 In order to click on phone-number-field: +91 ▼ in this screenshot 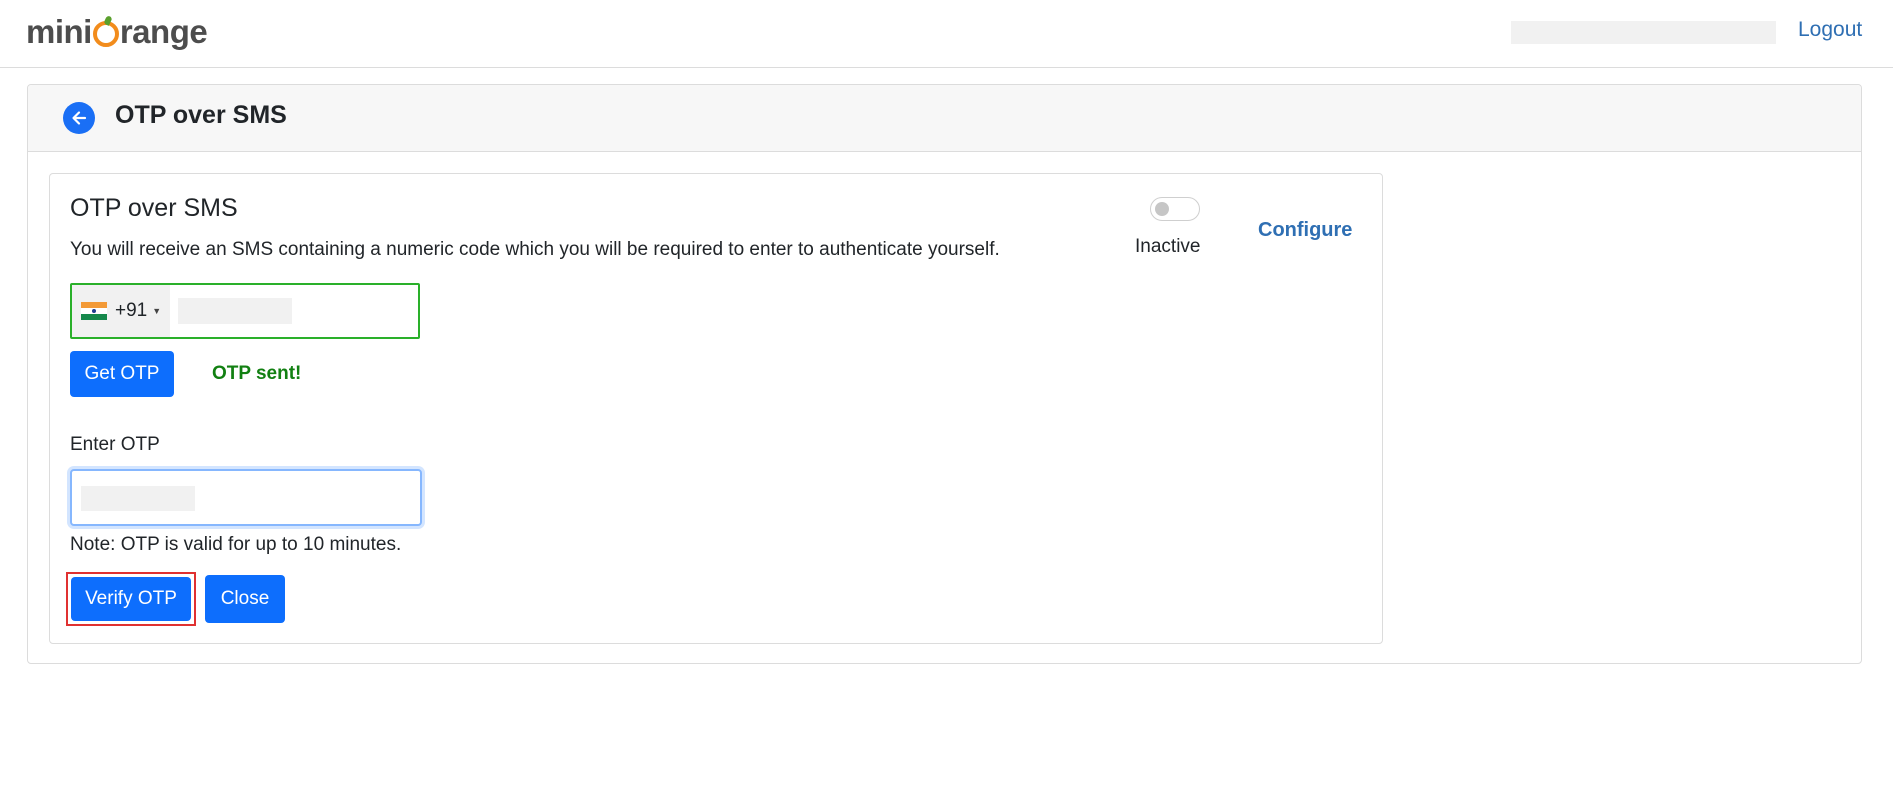, I will do `click(245, 311)`.